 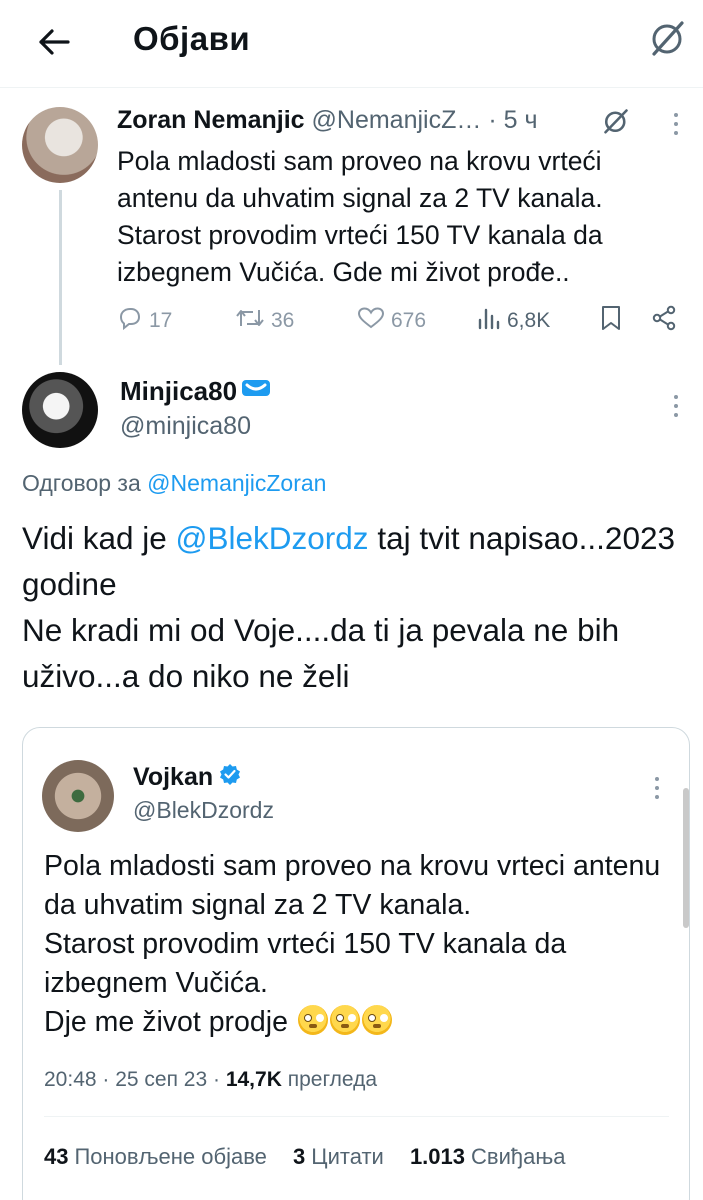 I want to click on like-count: 676, so click(x=409, y=320).